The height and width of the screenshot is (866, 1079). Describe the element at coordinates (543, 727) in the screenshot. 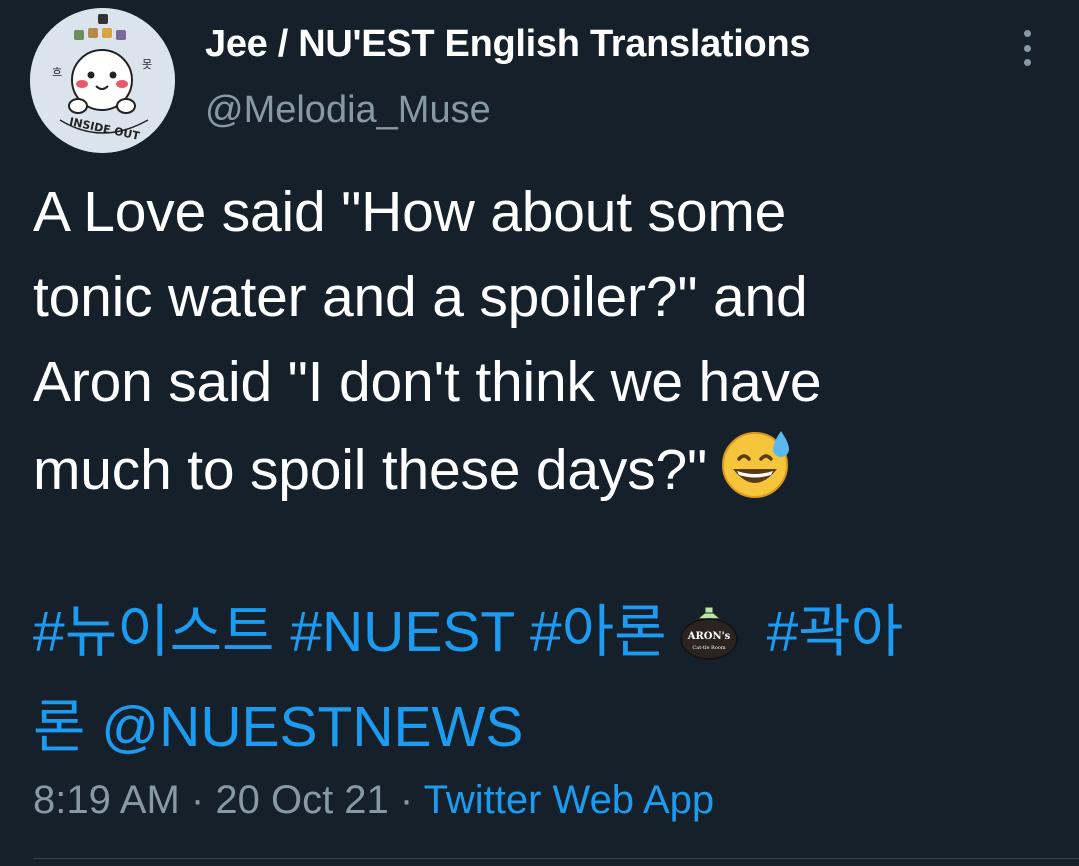

I see `hashtag-line: 론 @NUESTNEWS` at that location.